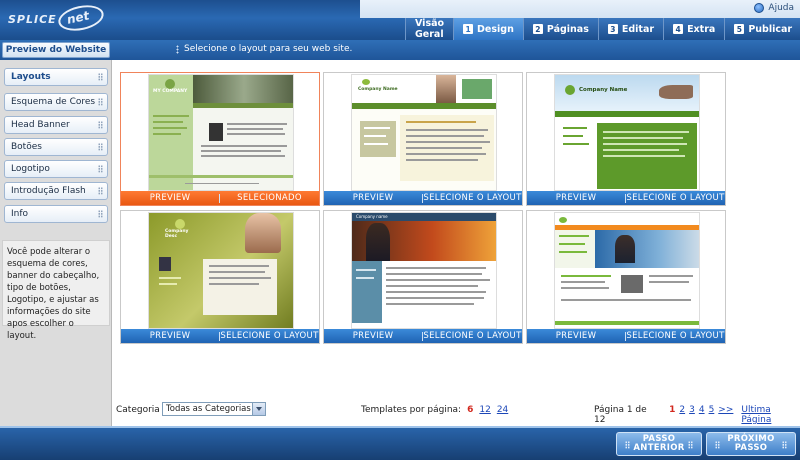 The image size is (800, 460). I want to click on dots-icon, so click(177, 49).